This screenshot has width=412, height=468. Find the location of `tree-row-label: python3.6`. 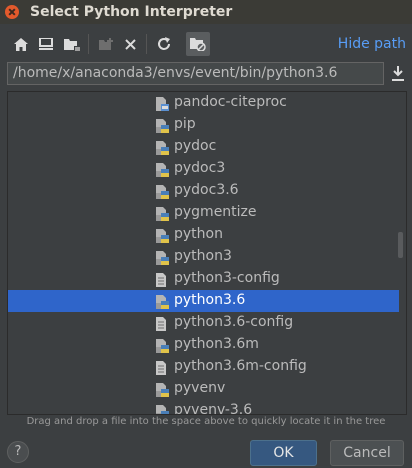

tree-row-label: python3.6 is located at coordinates (210, 300).